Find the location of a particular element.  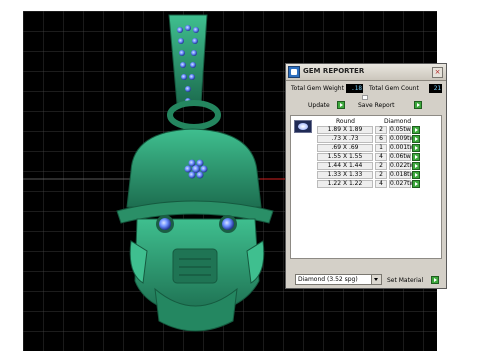

gem-size: 1.33 X 1.33 is located at coordinates (345, 175).